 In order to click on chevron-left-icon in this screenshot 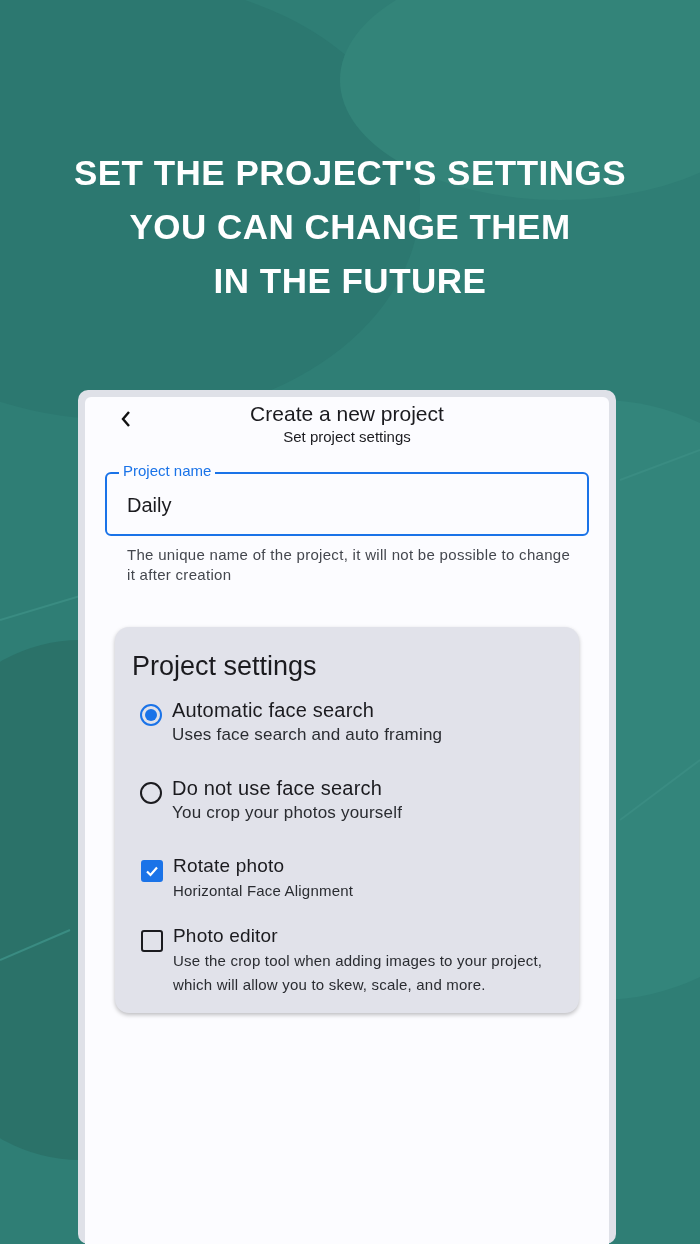, I will do `click(126, 419)`.